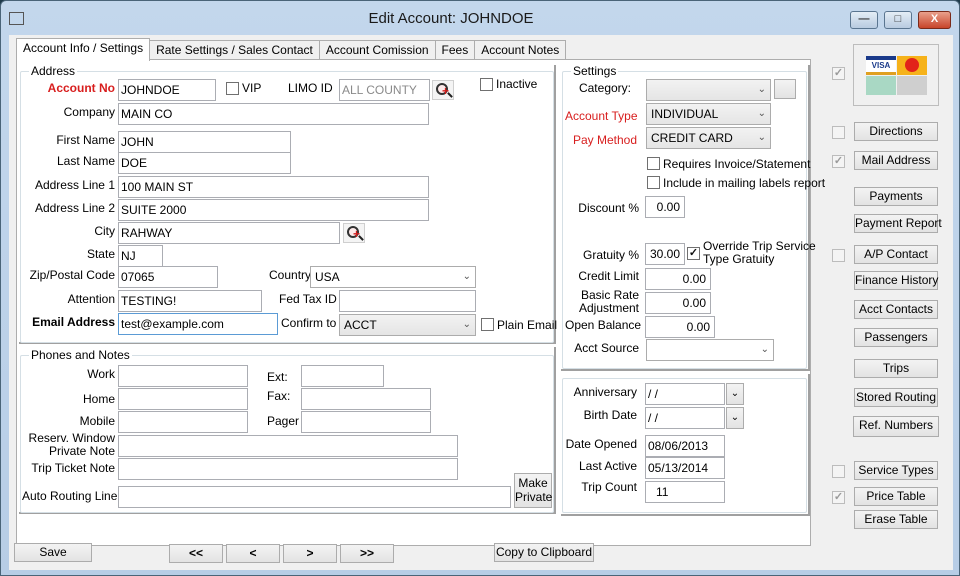  I want to click on state-input: NJ, so click(140, 256).